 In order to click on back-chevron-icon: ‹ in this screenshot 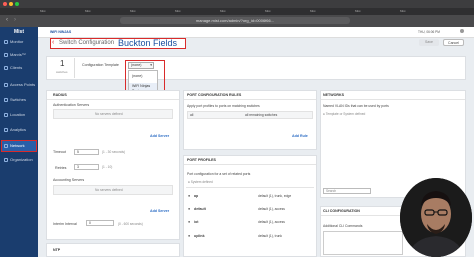, I will do `click(53, 42)`.